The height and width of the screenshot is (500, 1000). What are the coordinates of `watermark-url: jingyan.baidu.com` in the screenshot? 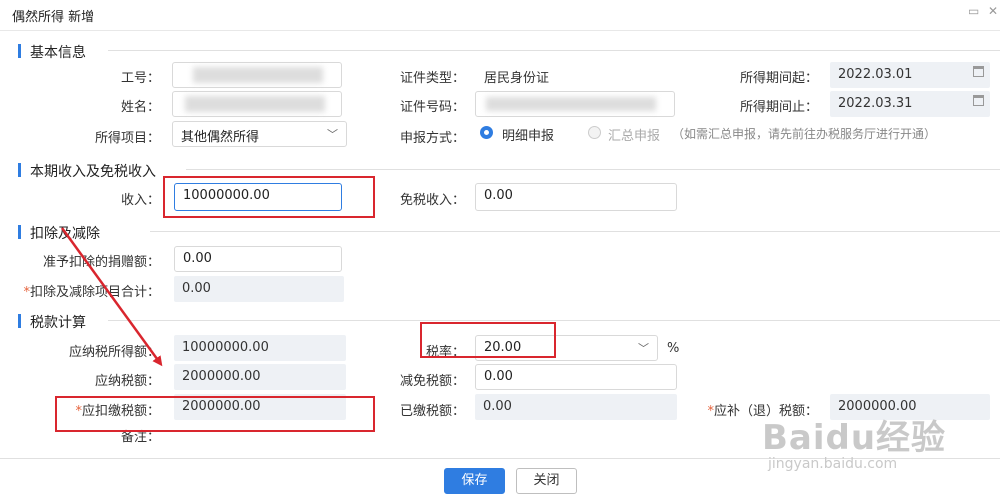 It's located at (833, 464).